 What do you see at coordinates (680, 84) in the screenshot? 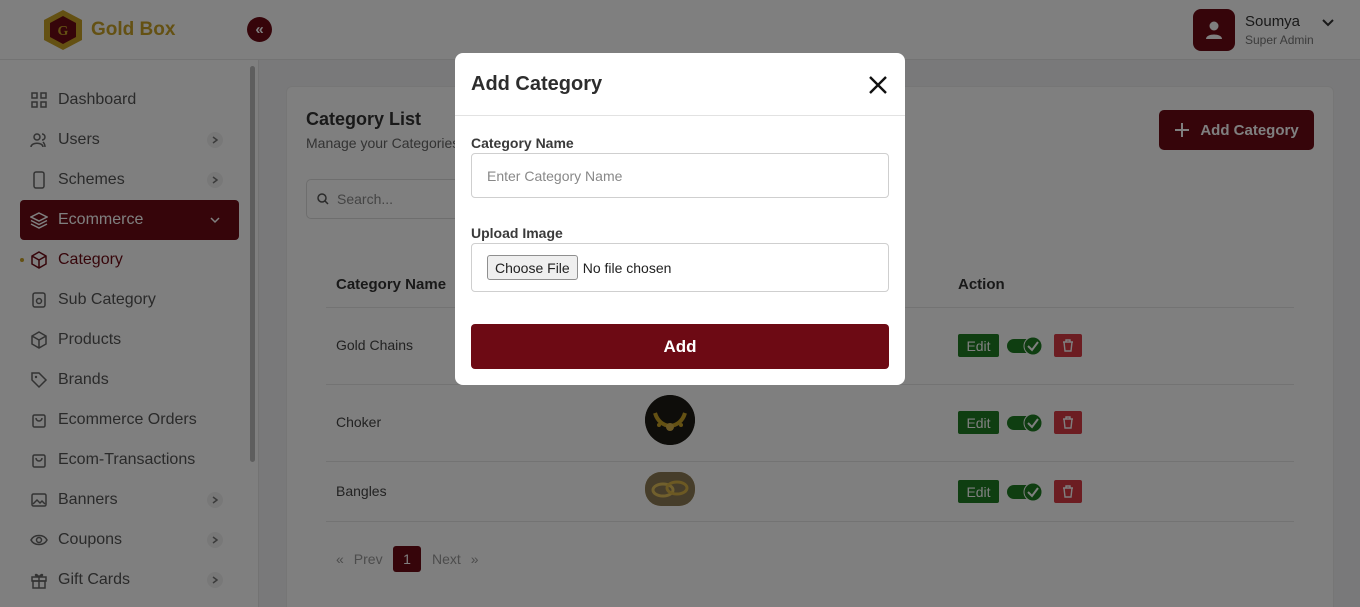
I see `modal-header: Add Category` at bounding box center [680, 84].